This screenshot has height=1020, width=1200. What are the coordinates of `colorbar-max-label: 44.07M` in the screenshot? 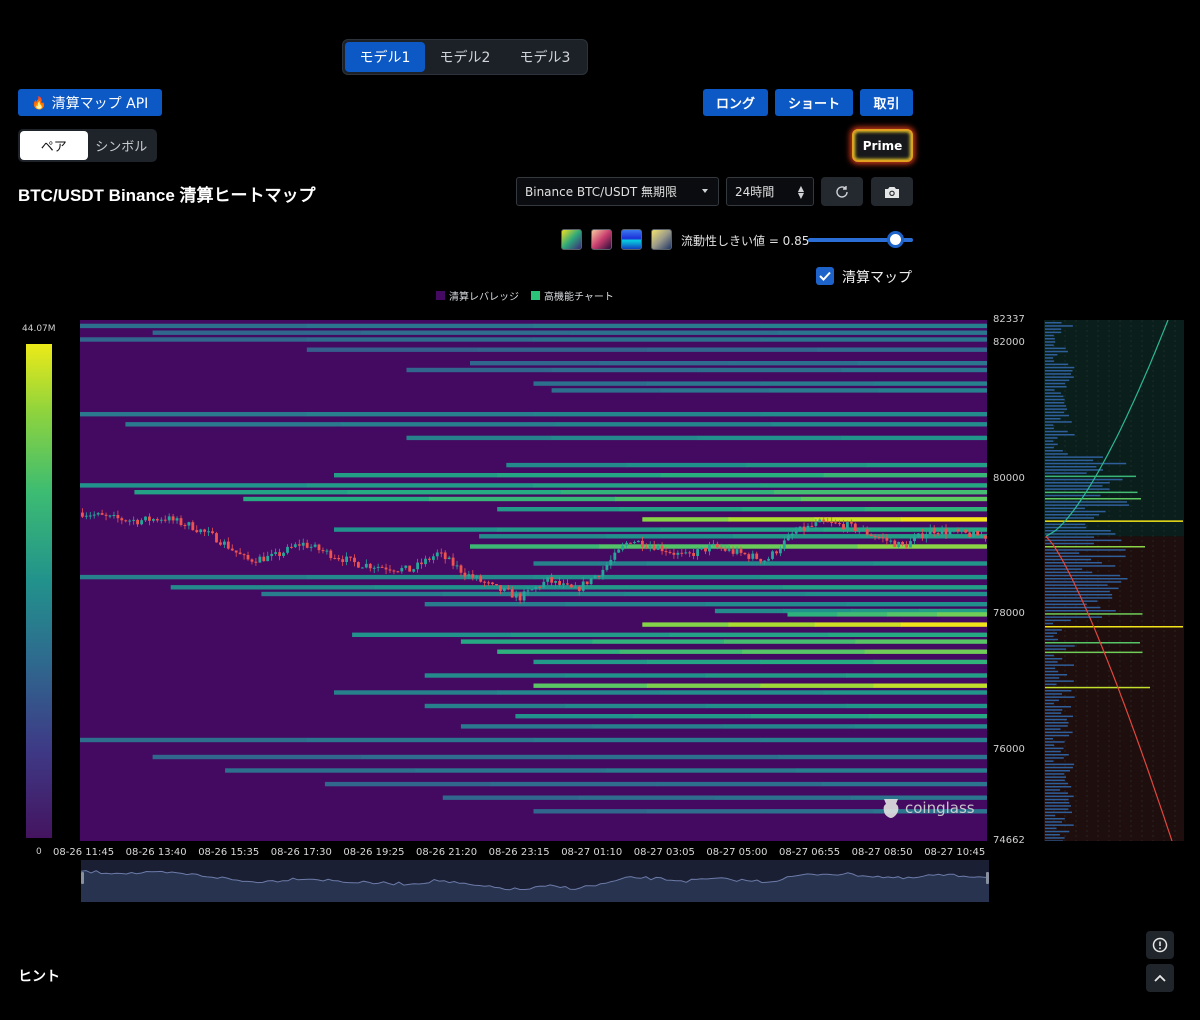 It's located at (39, 329).